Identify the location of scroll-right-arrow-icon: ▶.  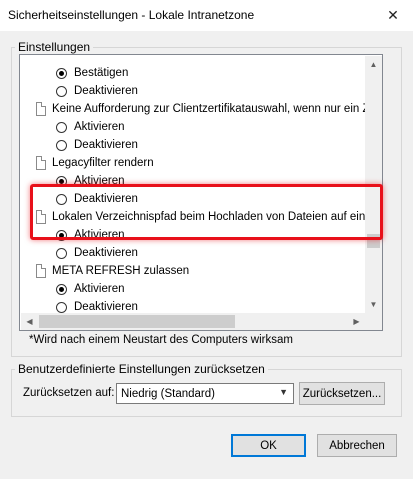
(356, 321).